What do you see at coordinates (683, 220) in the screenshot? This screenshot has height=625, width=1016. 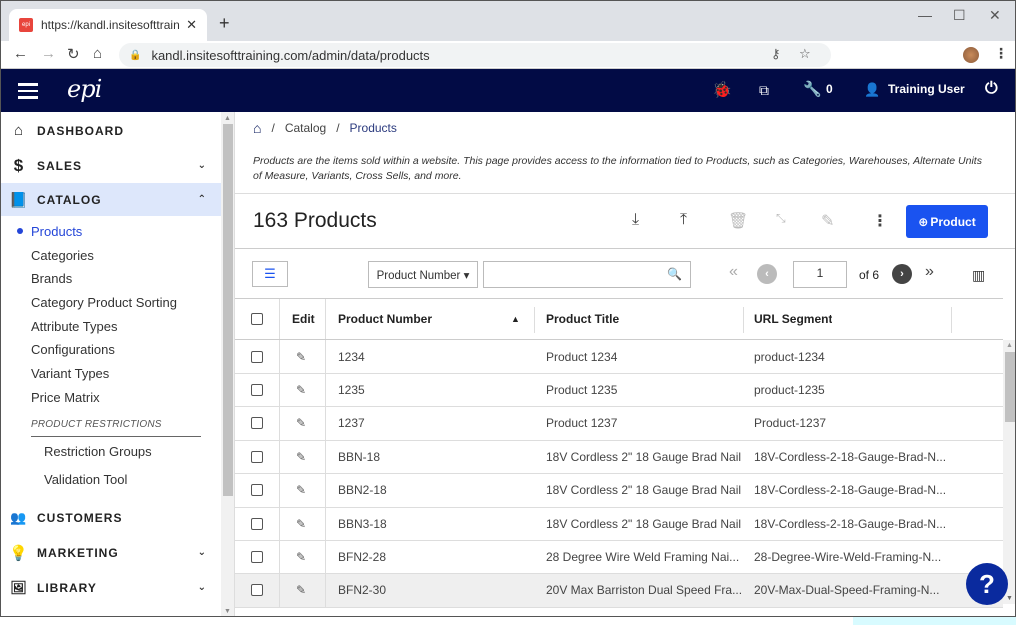 I see `upload-icon: ⤒` at bounding box center [683, 220].